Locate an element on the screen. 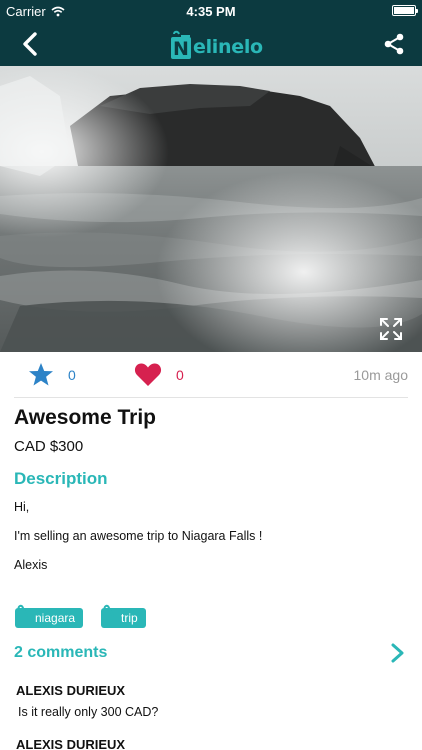 Image resolution: width=422 pixels, height=750 pixels. comments-open-button is located at coordinates (398, 653).